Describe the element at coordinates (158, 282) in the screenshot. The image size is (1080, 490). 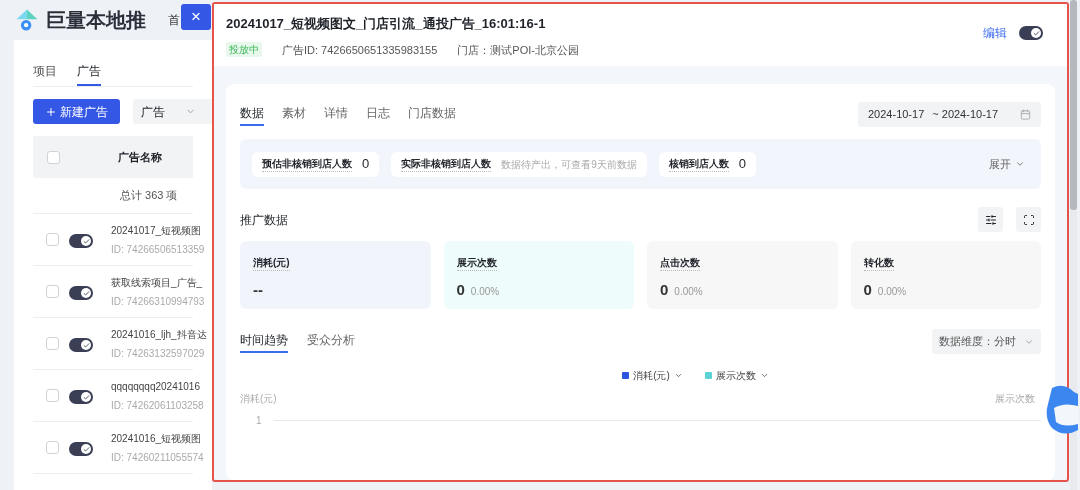
I see `ad-name: 获取线索项目_广告_` at that location.